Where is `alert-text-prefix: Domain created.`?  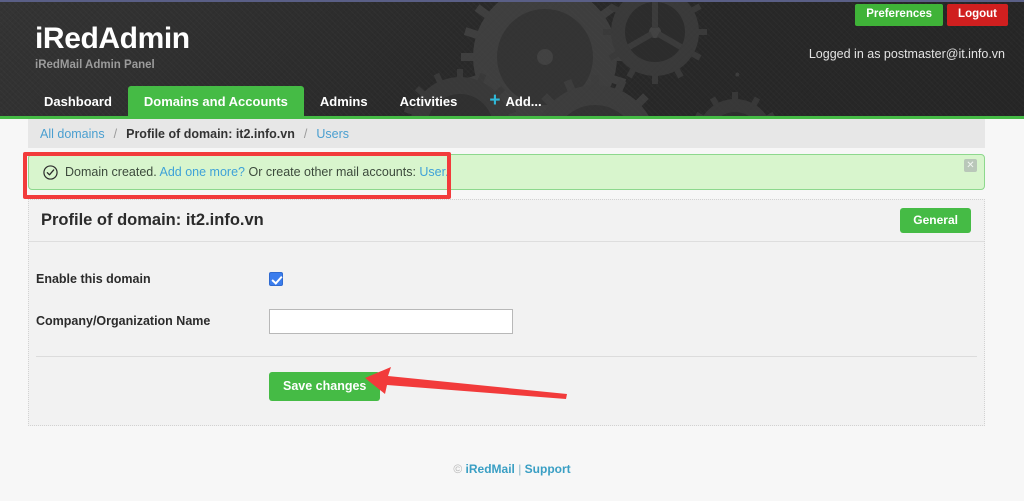
alert-text-prefix: Domain created. is located at coordinates (111, 172).